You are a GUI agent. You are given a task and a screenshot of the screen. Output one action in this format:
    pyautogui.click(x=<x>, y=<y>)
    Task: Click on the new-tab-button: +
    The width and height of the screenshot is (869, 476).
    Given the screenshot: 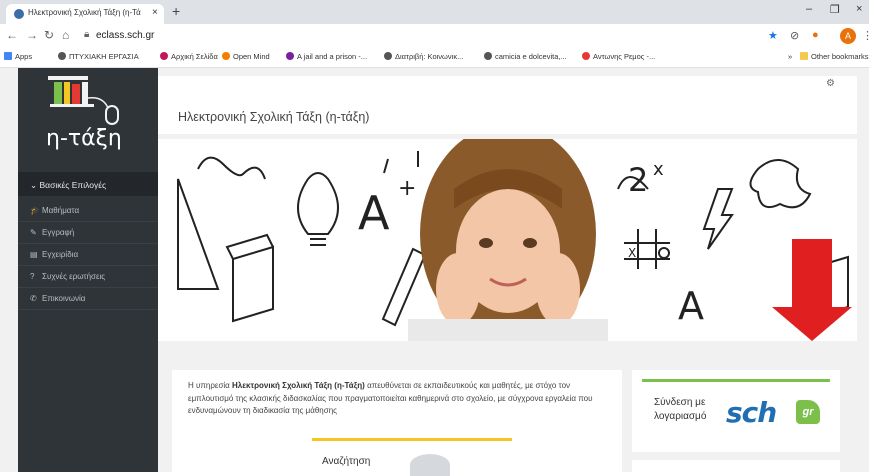 What is the action you would take?
    pyautogui.click(x=176, y=11)
    